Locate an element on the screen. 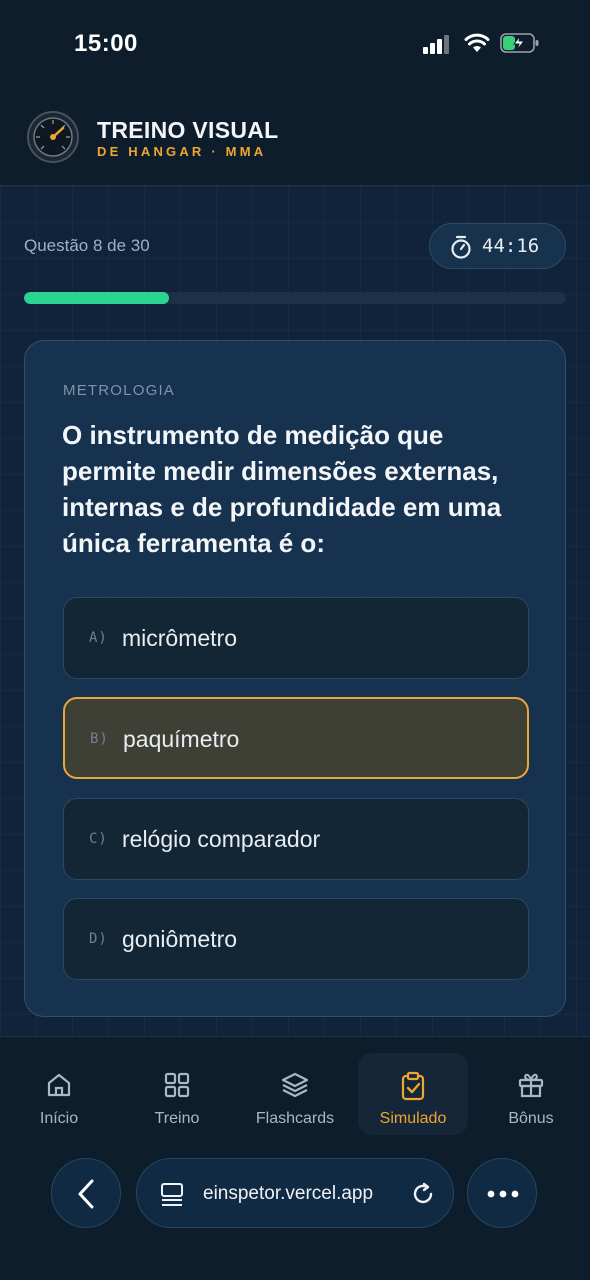 The height and width of the screenshot is (1280, 590). answer-option-b: B) paquímetro is located at coordinates (296, 738).